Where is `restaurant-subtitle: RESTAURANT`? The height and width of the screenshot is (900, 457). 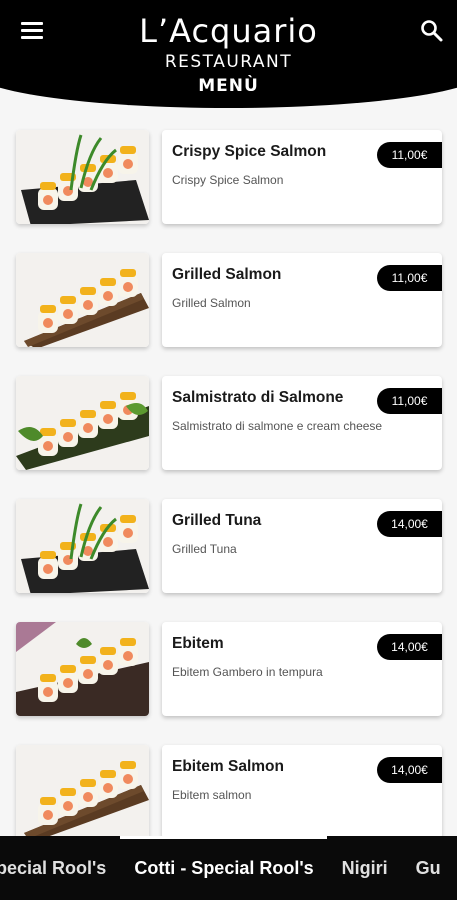
restaurant-subtitle: RESTAURANT is located at coordinates (228, 62).